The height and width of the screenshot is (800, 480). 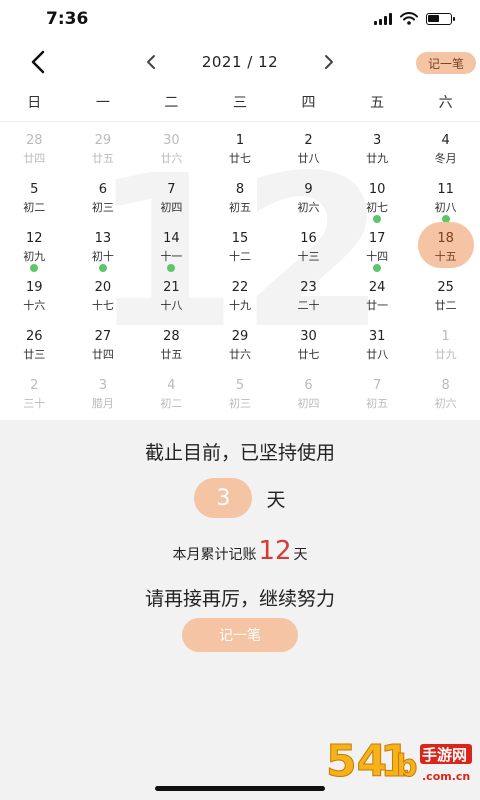 What do you see at coordinates (445, 244) in the screenshot?
I see `calendar-day-selected: 18 十五` at bounding box center [445, 244].